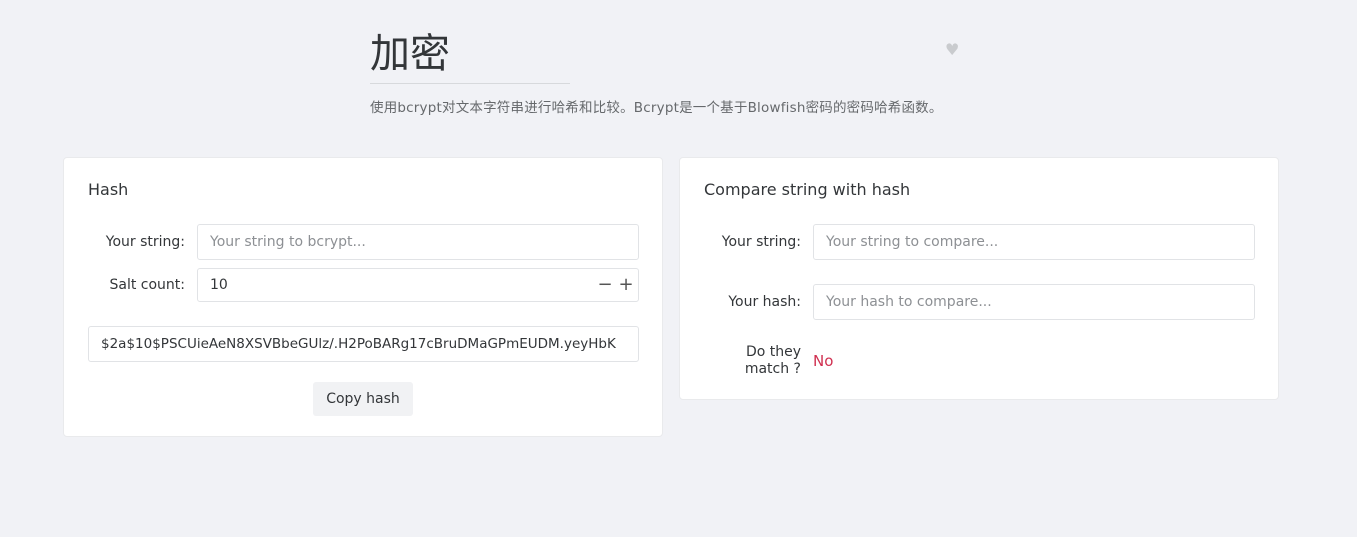 The height and width of the screenshot is (537, 1357). I want to click on page-title: 加密, so click(470, 56).